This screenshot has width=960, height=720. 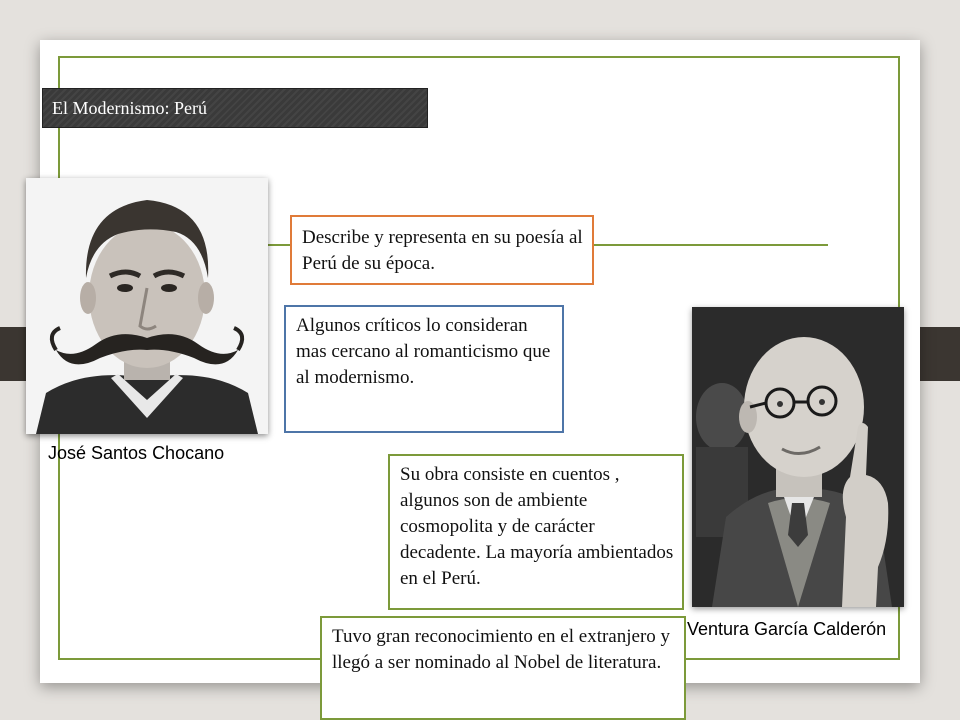 I want to click on slide-title: El Modernismo: Perú, so click(x=129, y=108).